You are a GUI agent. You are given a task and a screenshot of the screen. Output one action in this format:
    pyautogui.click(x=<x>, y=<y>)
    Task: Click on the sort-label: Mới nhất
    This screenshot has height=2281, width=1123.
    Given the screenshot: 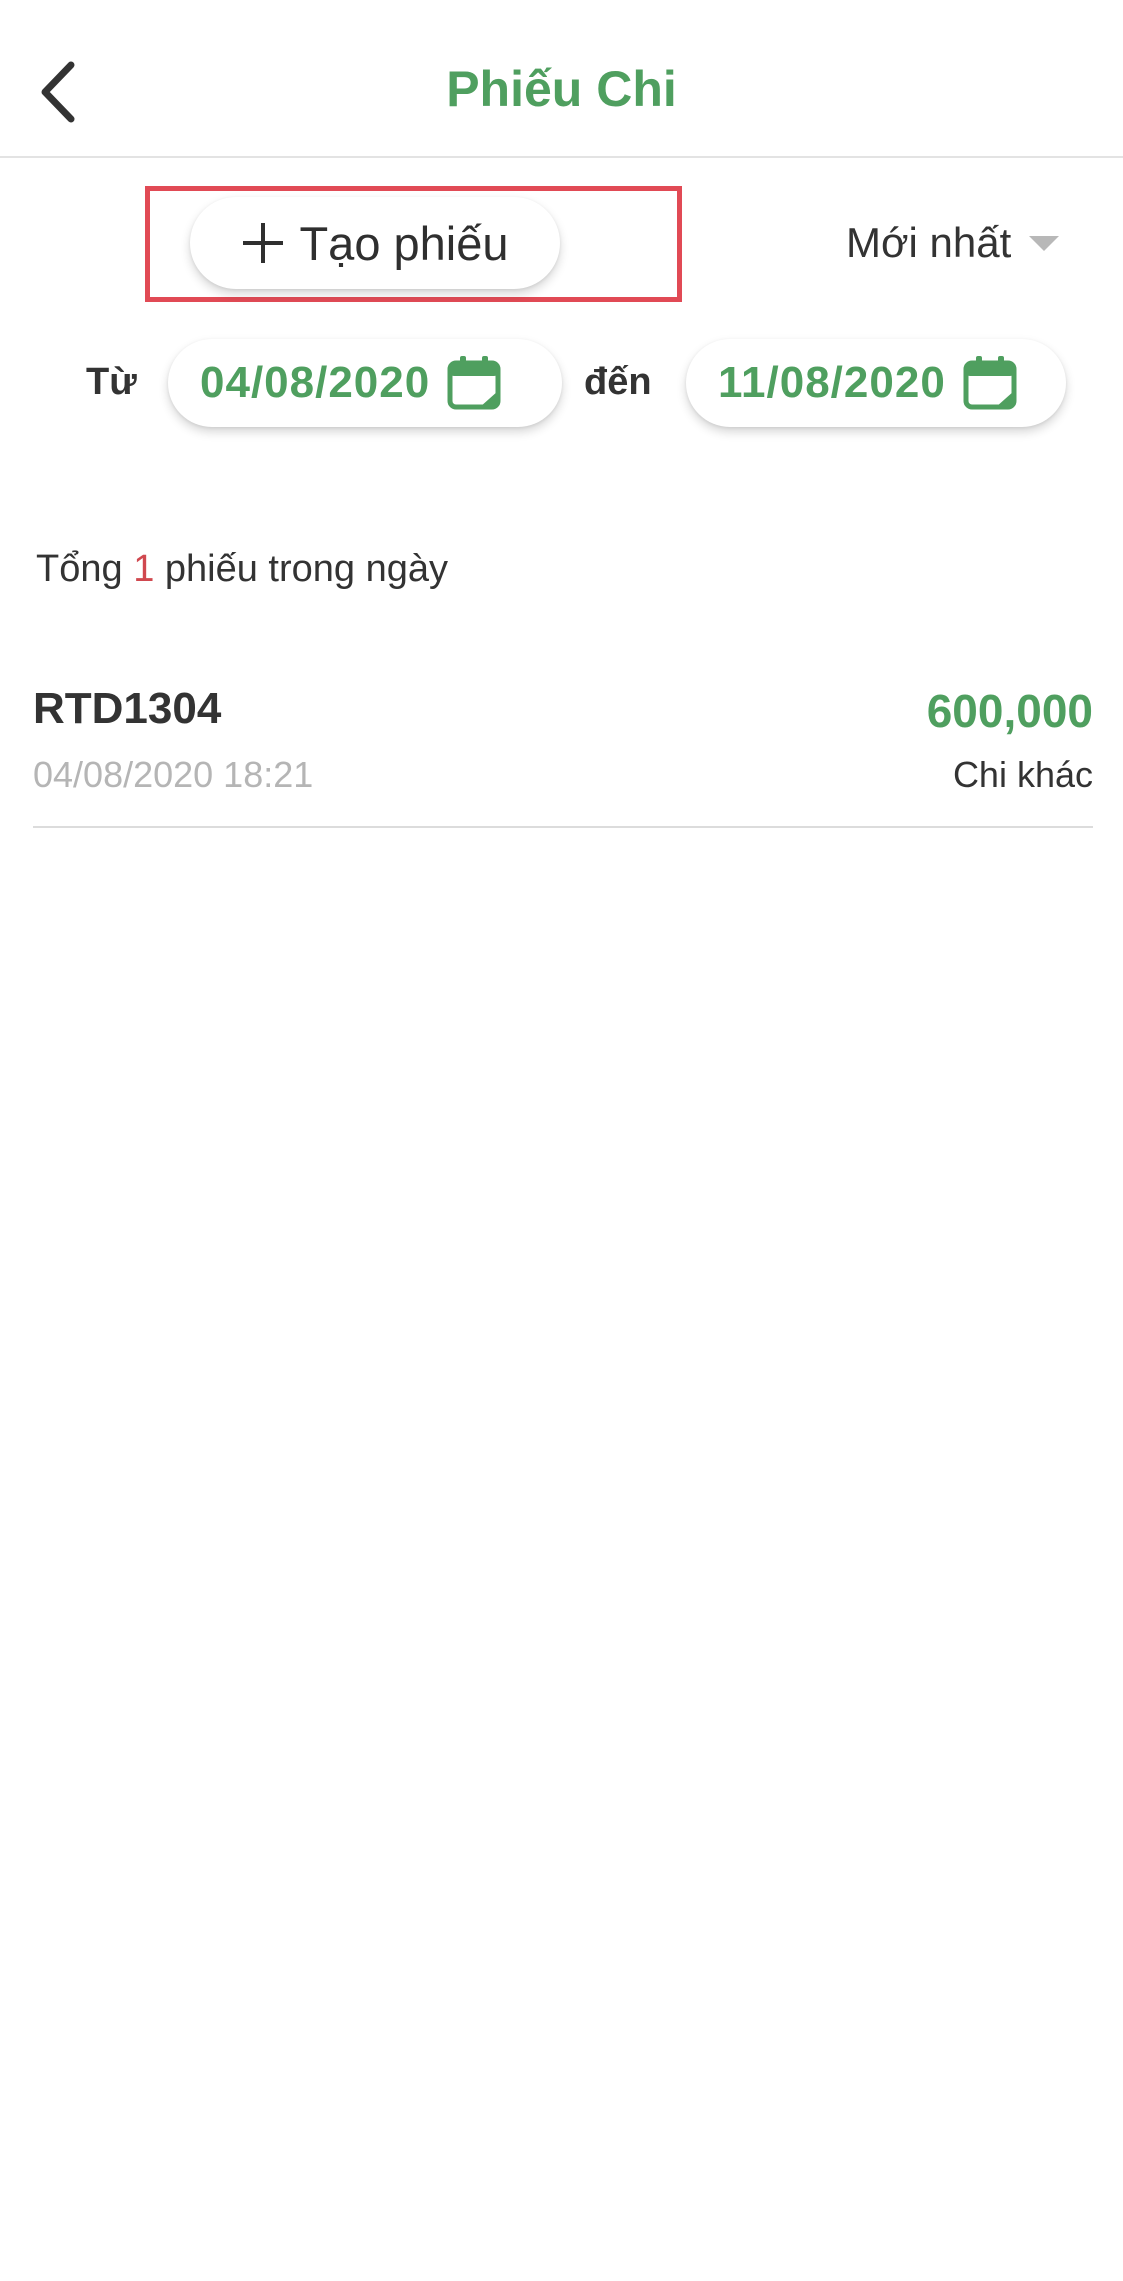 What is the action you would take?
    pyautogui.click(x=929, y=242)
    